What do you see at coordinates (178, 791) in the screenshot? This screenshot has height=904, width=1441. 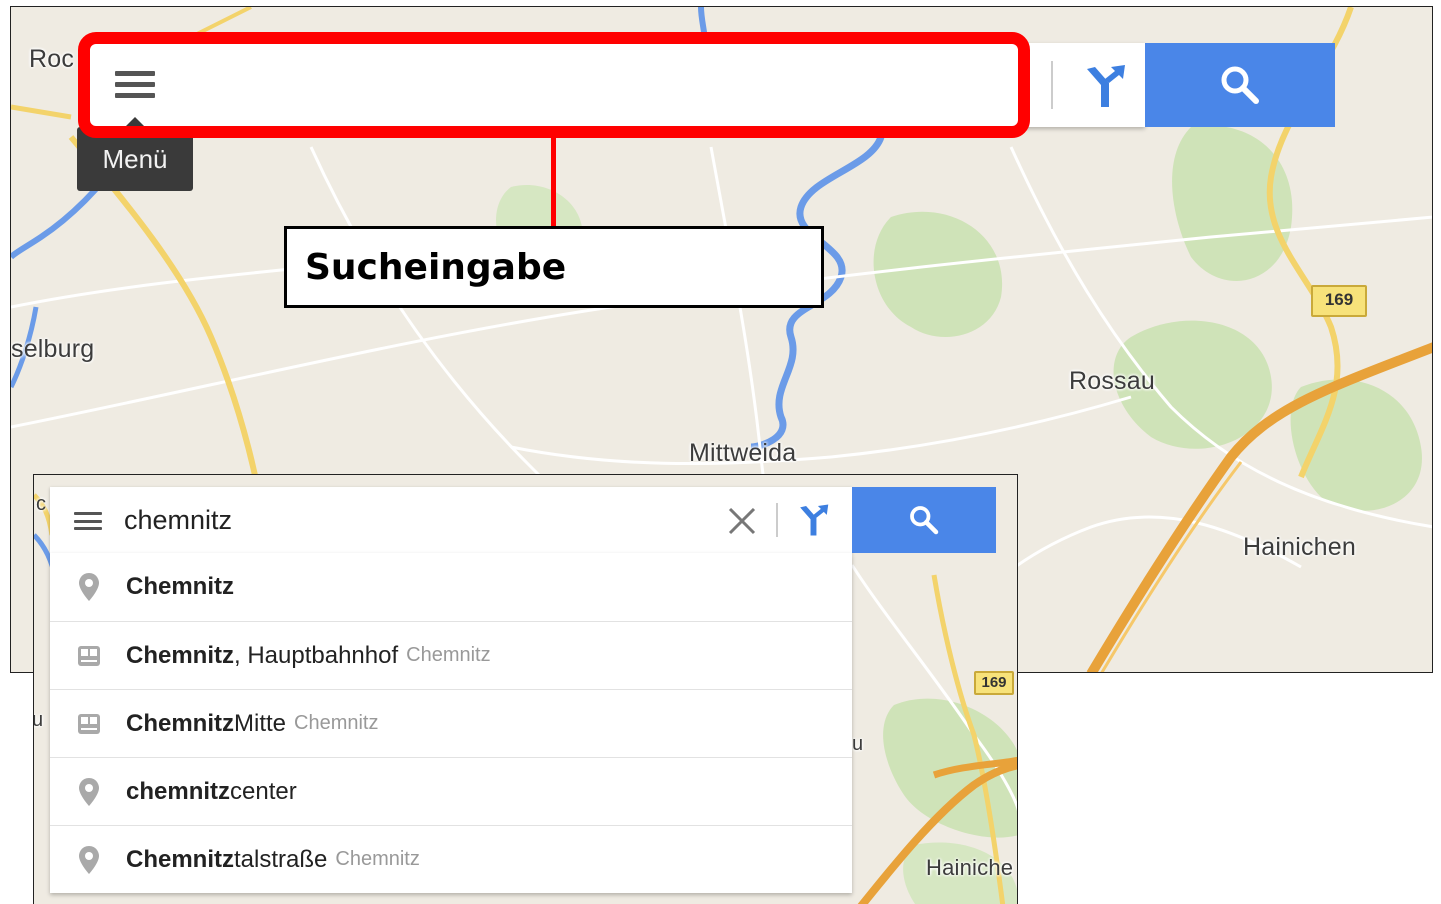 I see `suggestion-match: chemnitz` at bounding box center [178, 791].